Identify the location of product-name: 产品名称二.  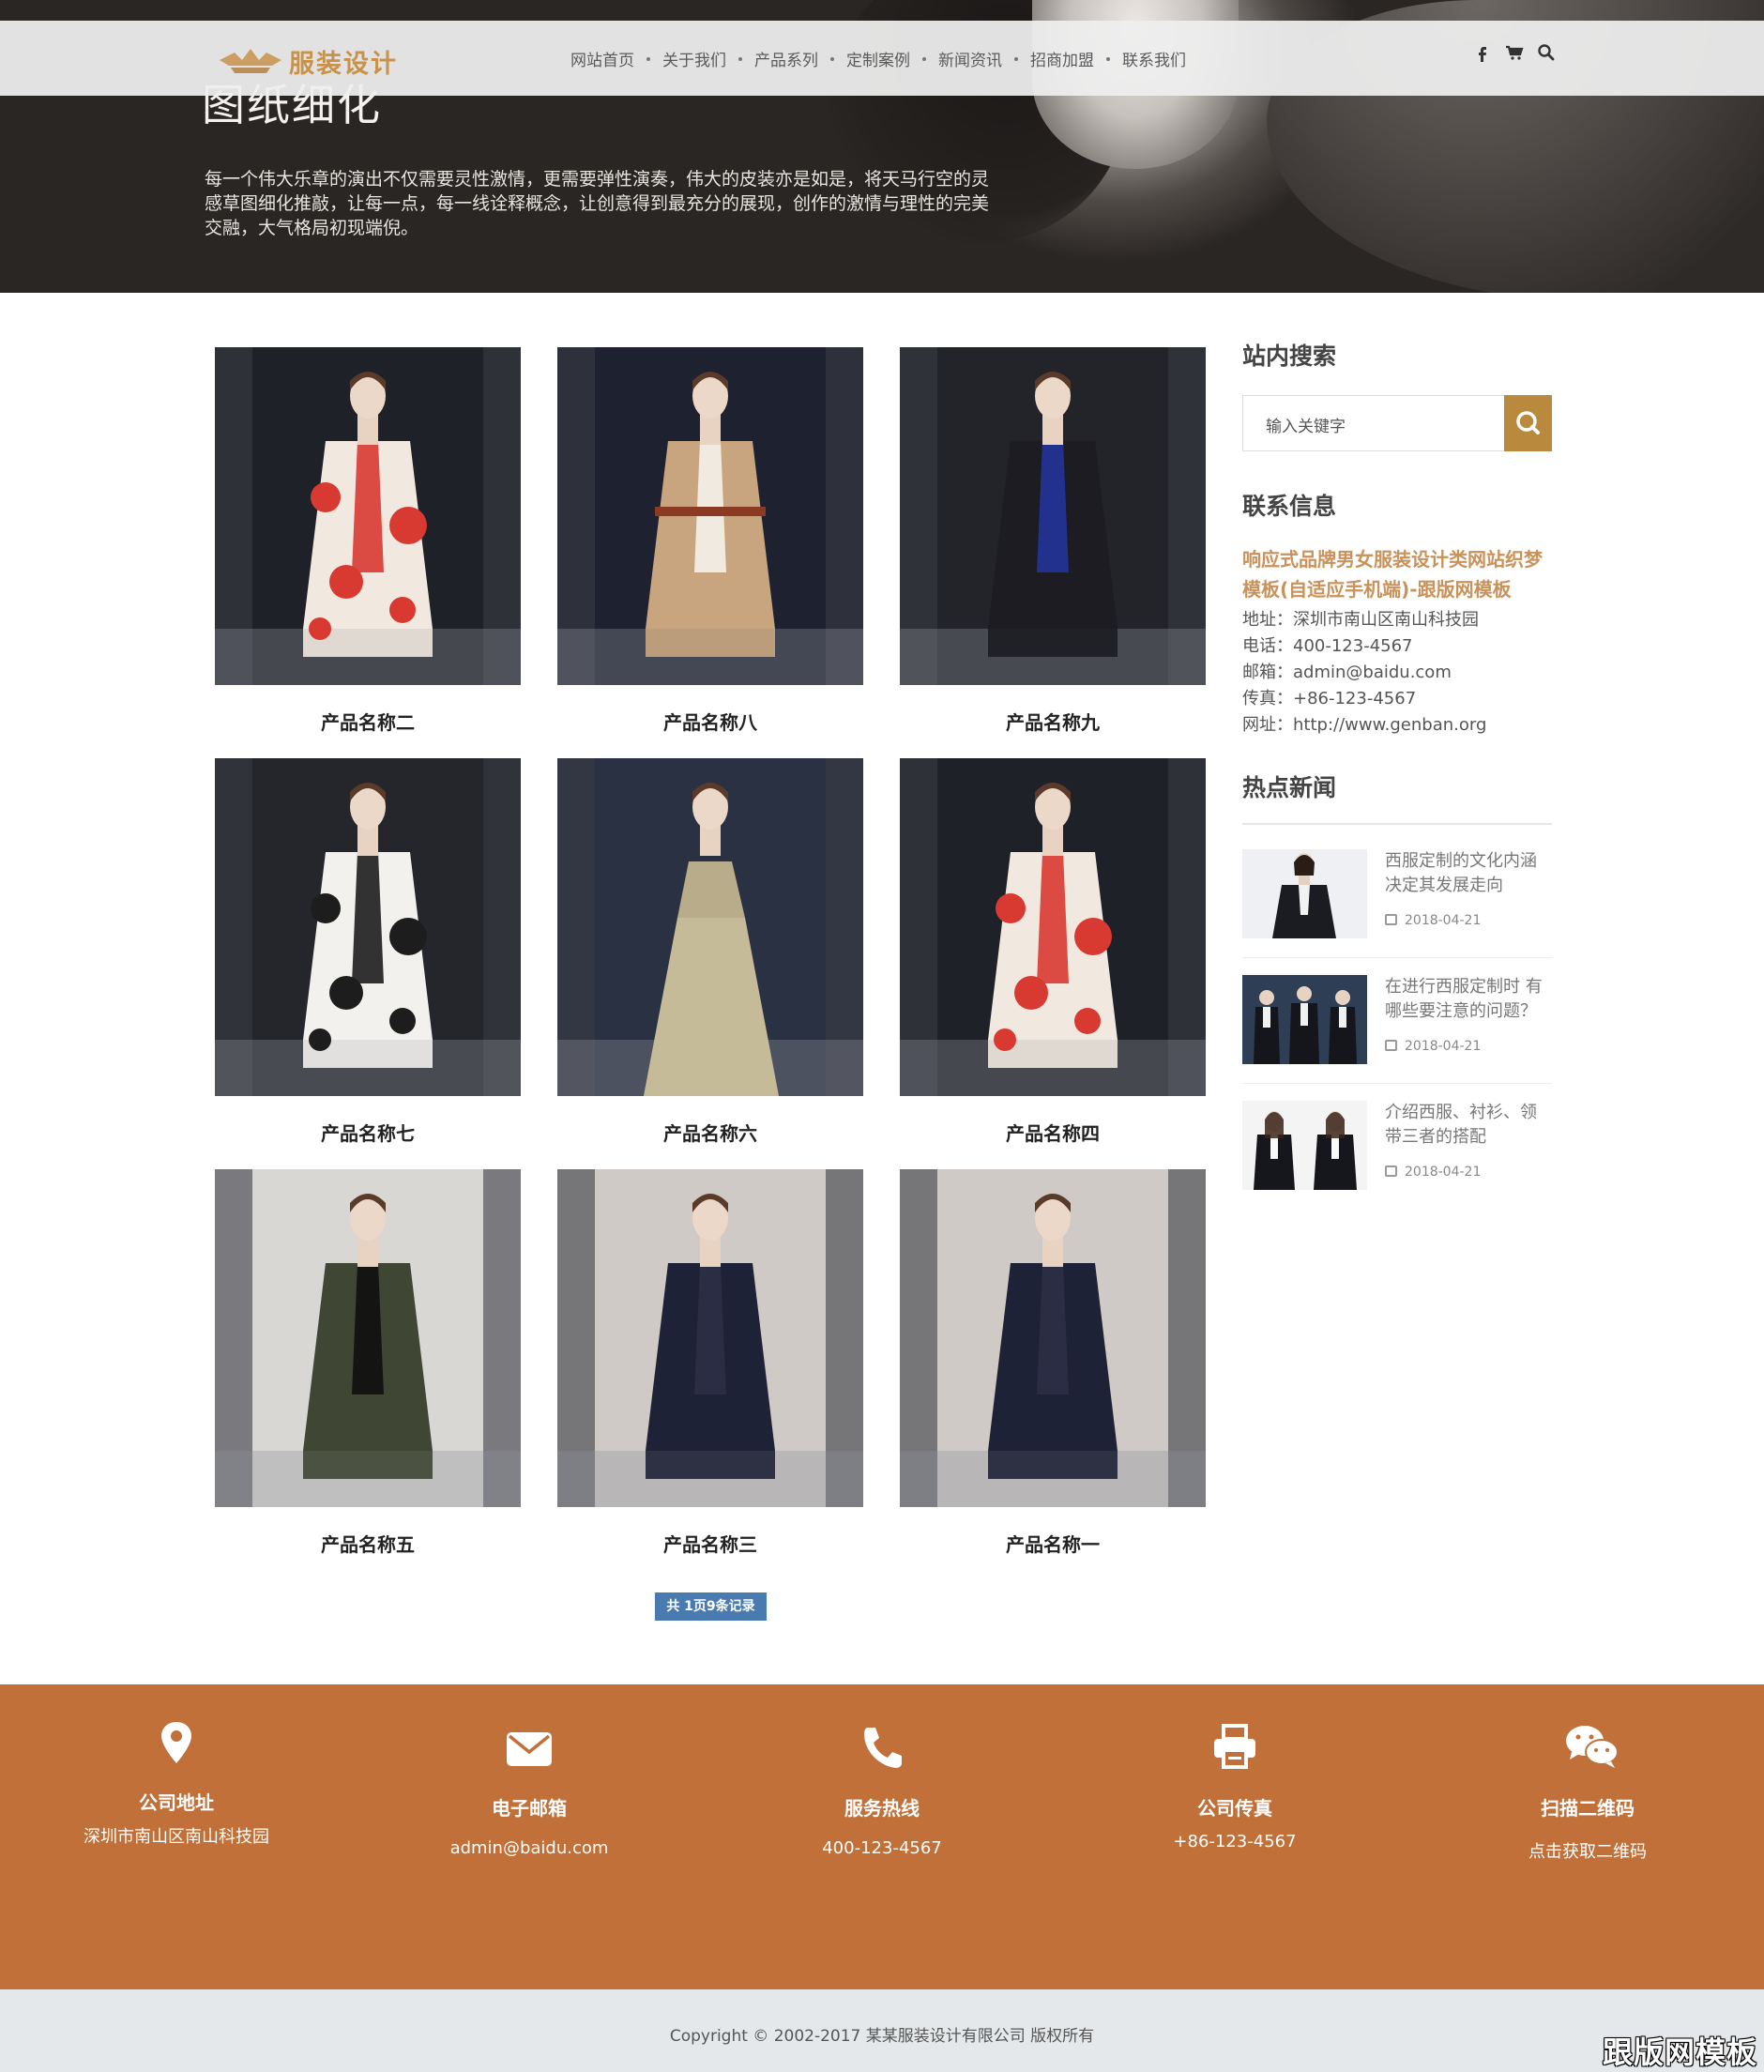
(368, 721).